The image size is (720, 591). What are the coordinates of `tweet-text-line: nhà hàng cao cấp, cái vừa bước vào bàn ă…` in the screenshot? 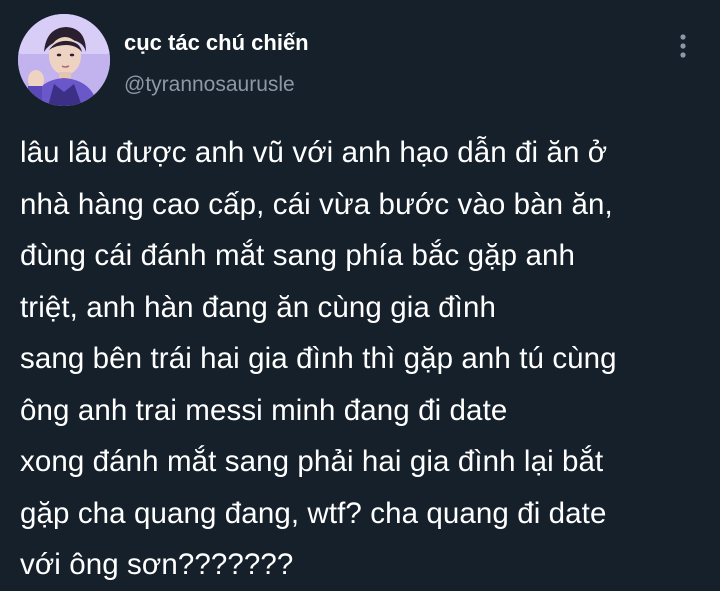 It's located at (316, 204).